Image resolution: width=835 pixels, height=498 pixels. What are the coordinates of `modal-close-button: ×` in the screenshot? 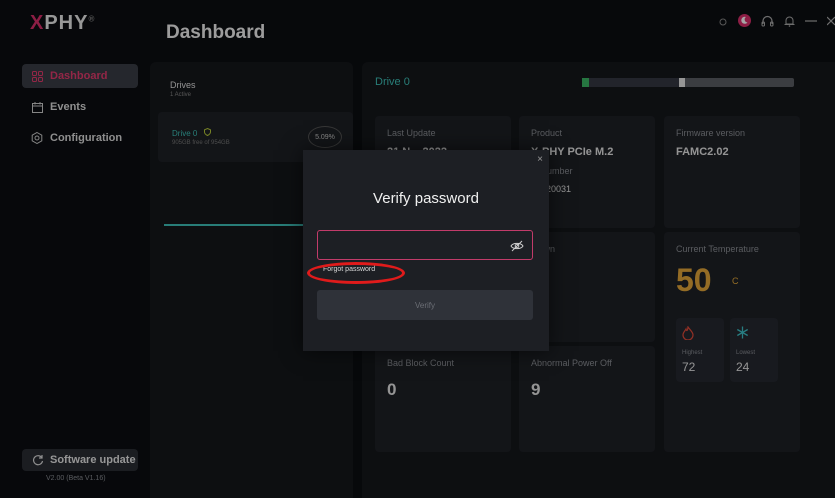 It's located at (540, 159).